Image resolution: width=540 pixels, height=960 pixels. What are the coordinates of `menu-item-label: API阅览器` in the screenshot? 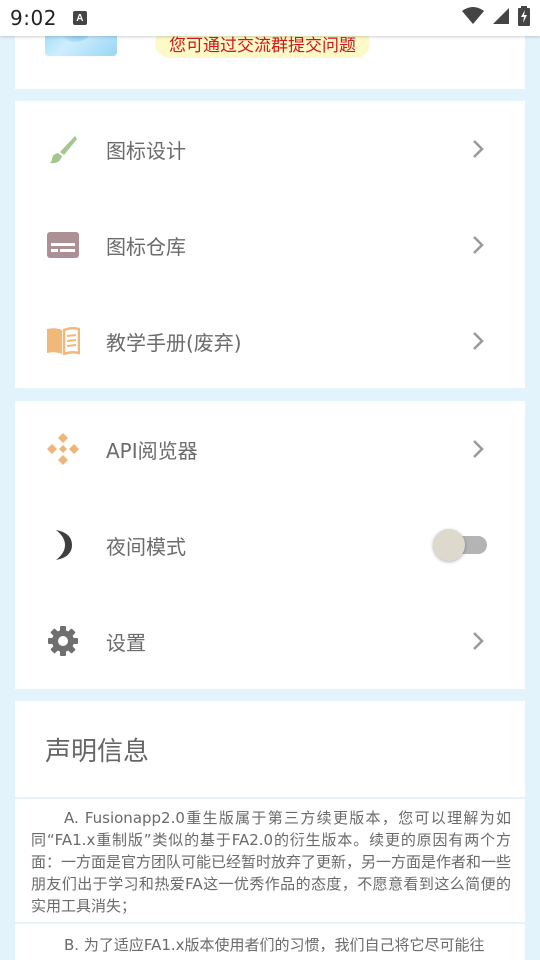 It's located at (152, 450).